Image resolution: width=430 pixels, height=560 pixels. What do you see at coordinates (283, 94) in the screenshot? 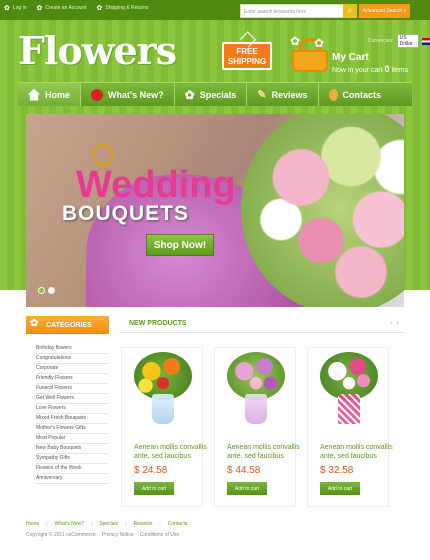
I see `nav-reviews: ✎ Reviews` at bounding box center [283, 94].